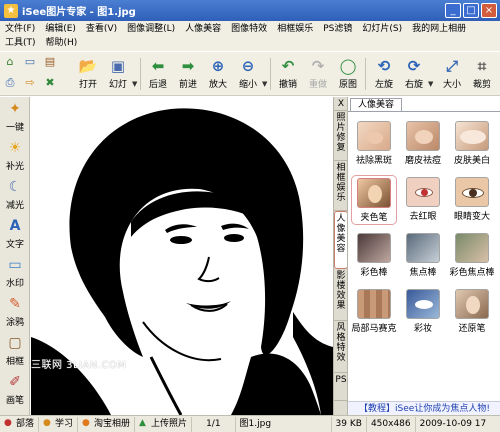 The width and height of the screenshot is (500, 432). I want to click on watermark-icon: ▭, so click(15, 265).